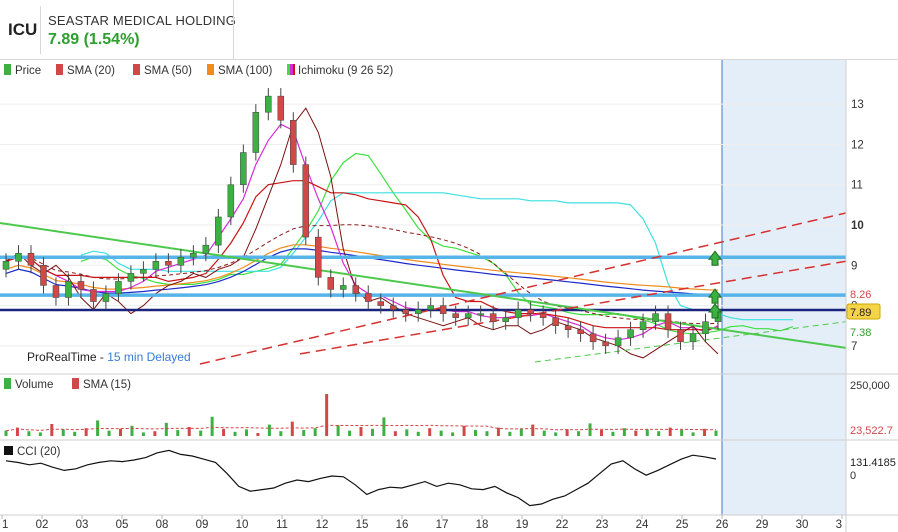 Image resolution: width=898 pixels, height=532 pixels. I want to click on x-tick-label: 15, so click(362, 525).